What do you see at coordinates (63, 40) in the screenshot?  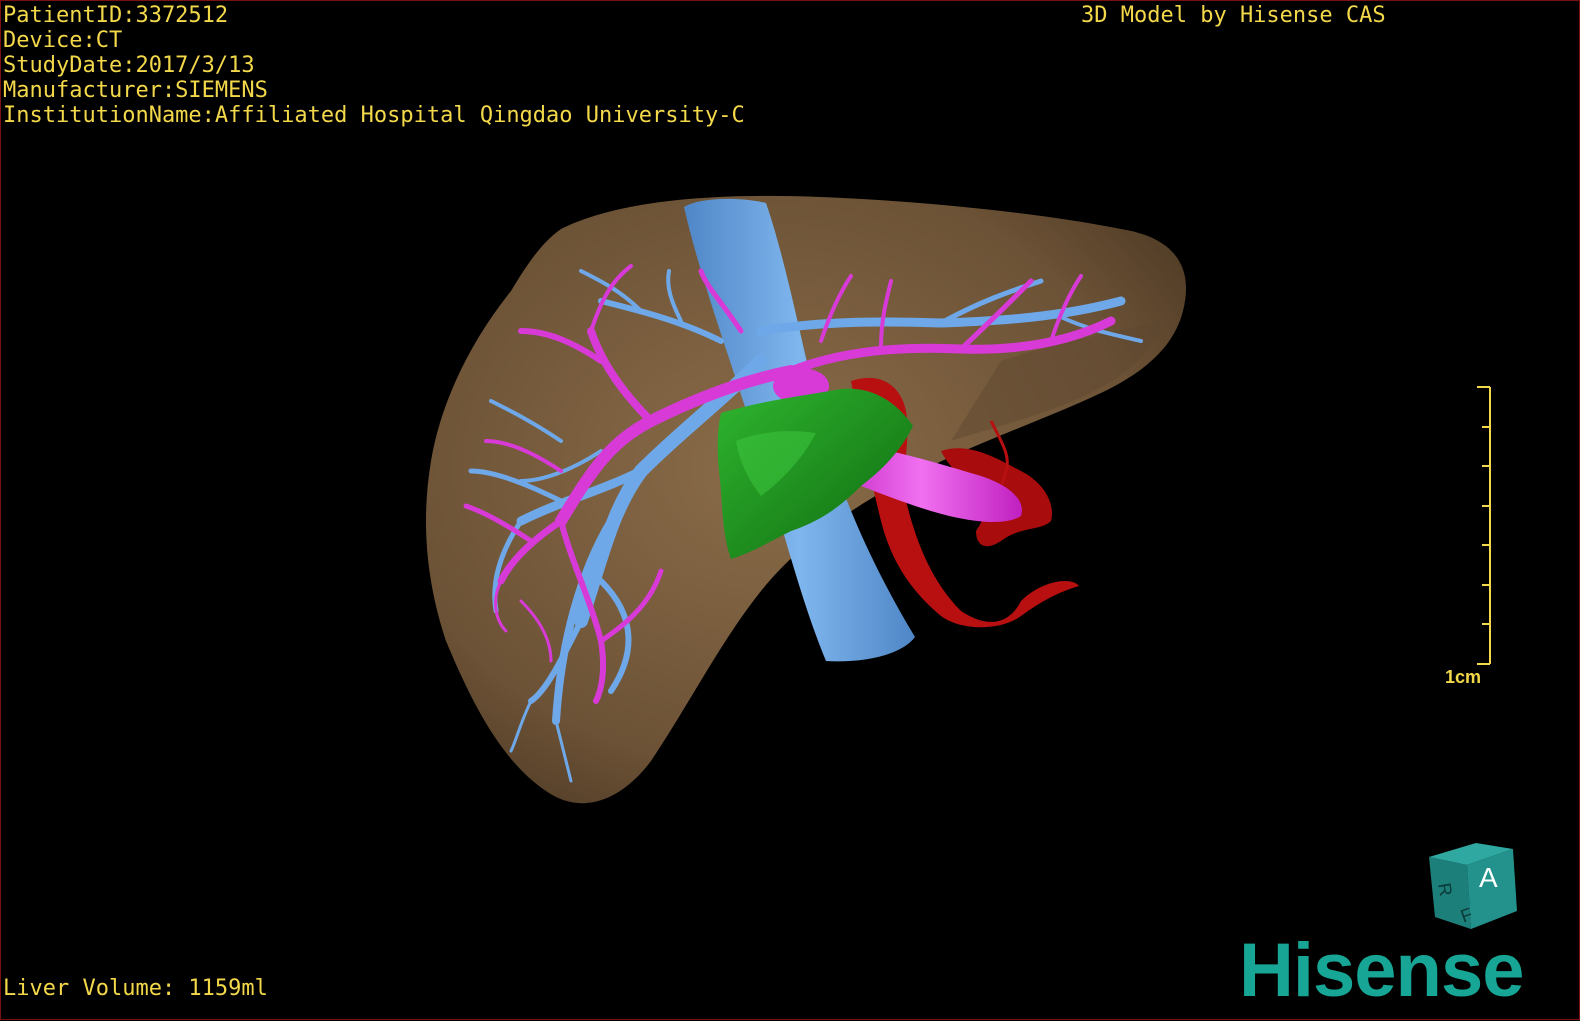 I see `device-text: Device:CT` at bounding box center [63, 40].